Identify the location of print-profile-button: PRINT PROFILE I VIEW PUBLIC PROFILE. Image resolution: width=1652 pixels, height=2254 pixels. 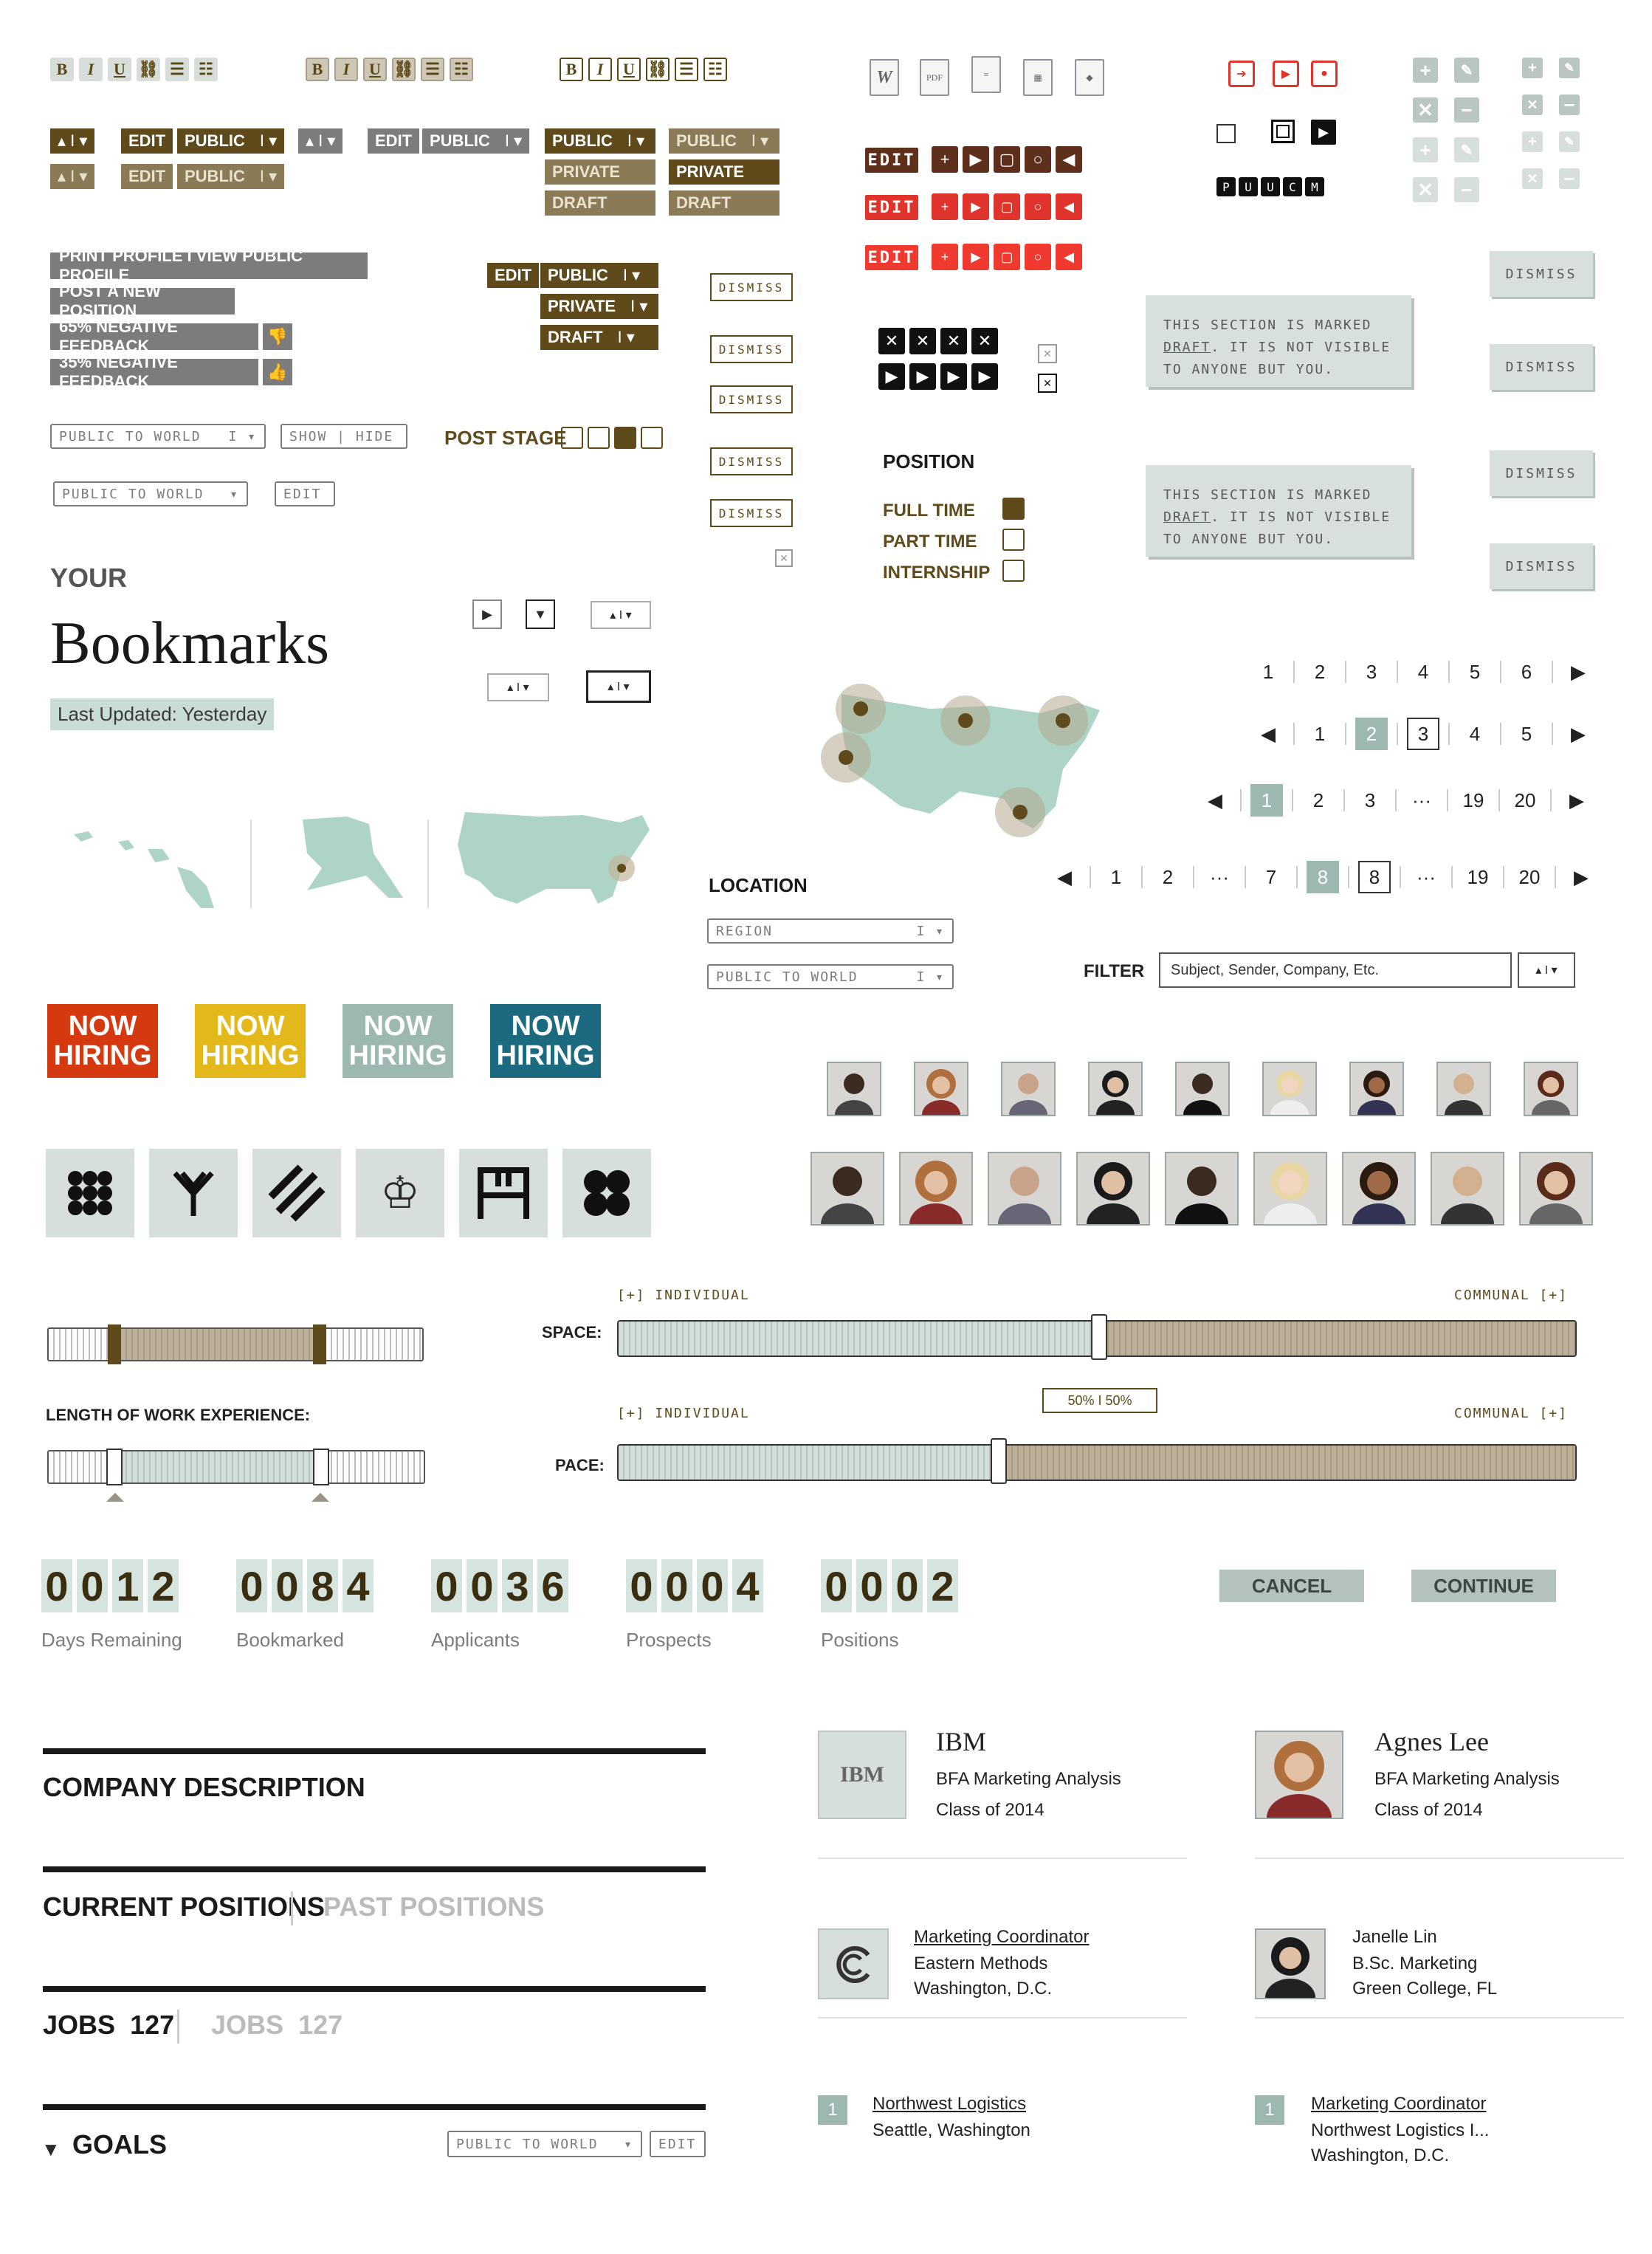
(209, 265).